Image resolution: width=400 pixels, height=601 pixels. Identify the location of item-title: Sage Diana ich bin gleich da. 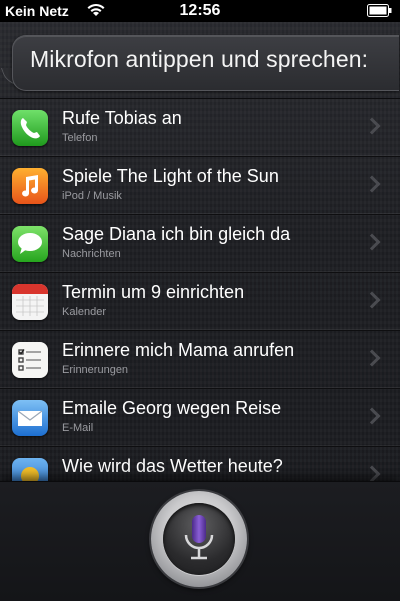
(176, 234).